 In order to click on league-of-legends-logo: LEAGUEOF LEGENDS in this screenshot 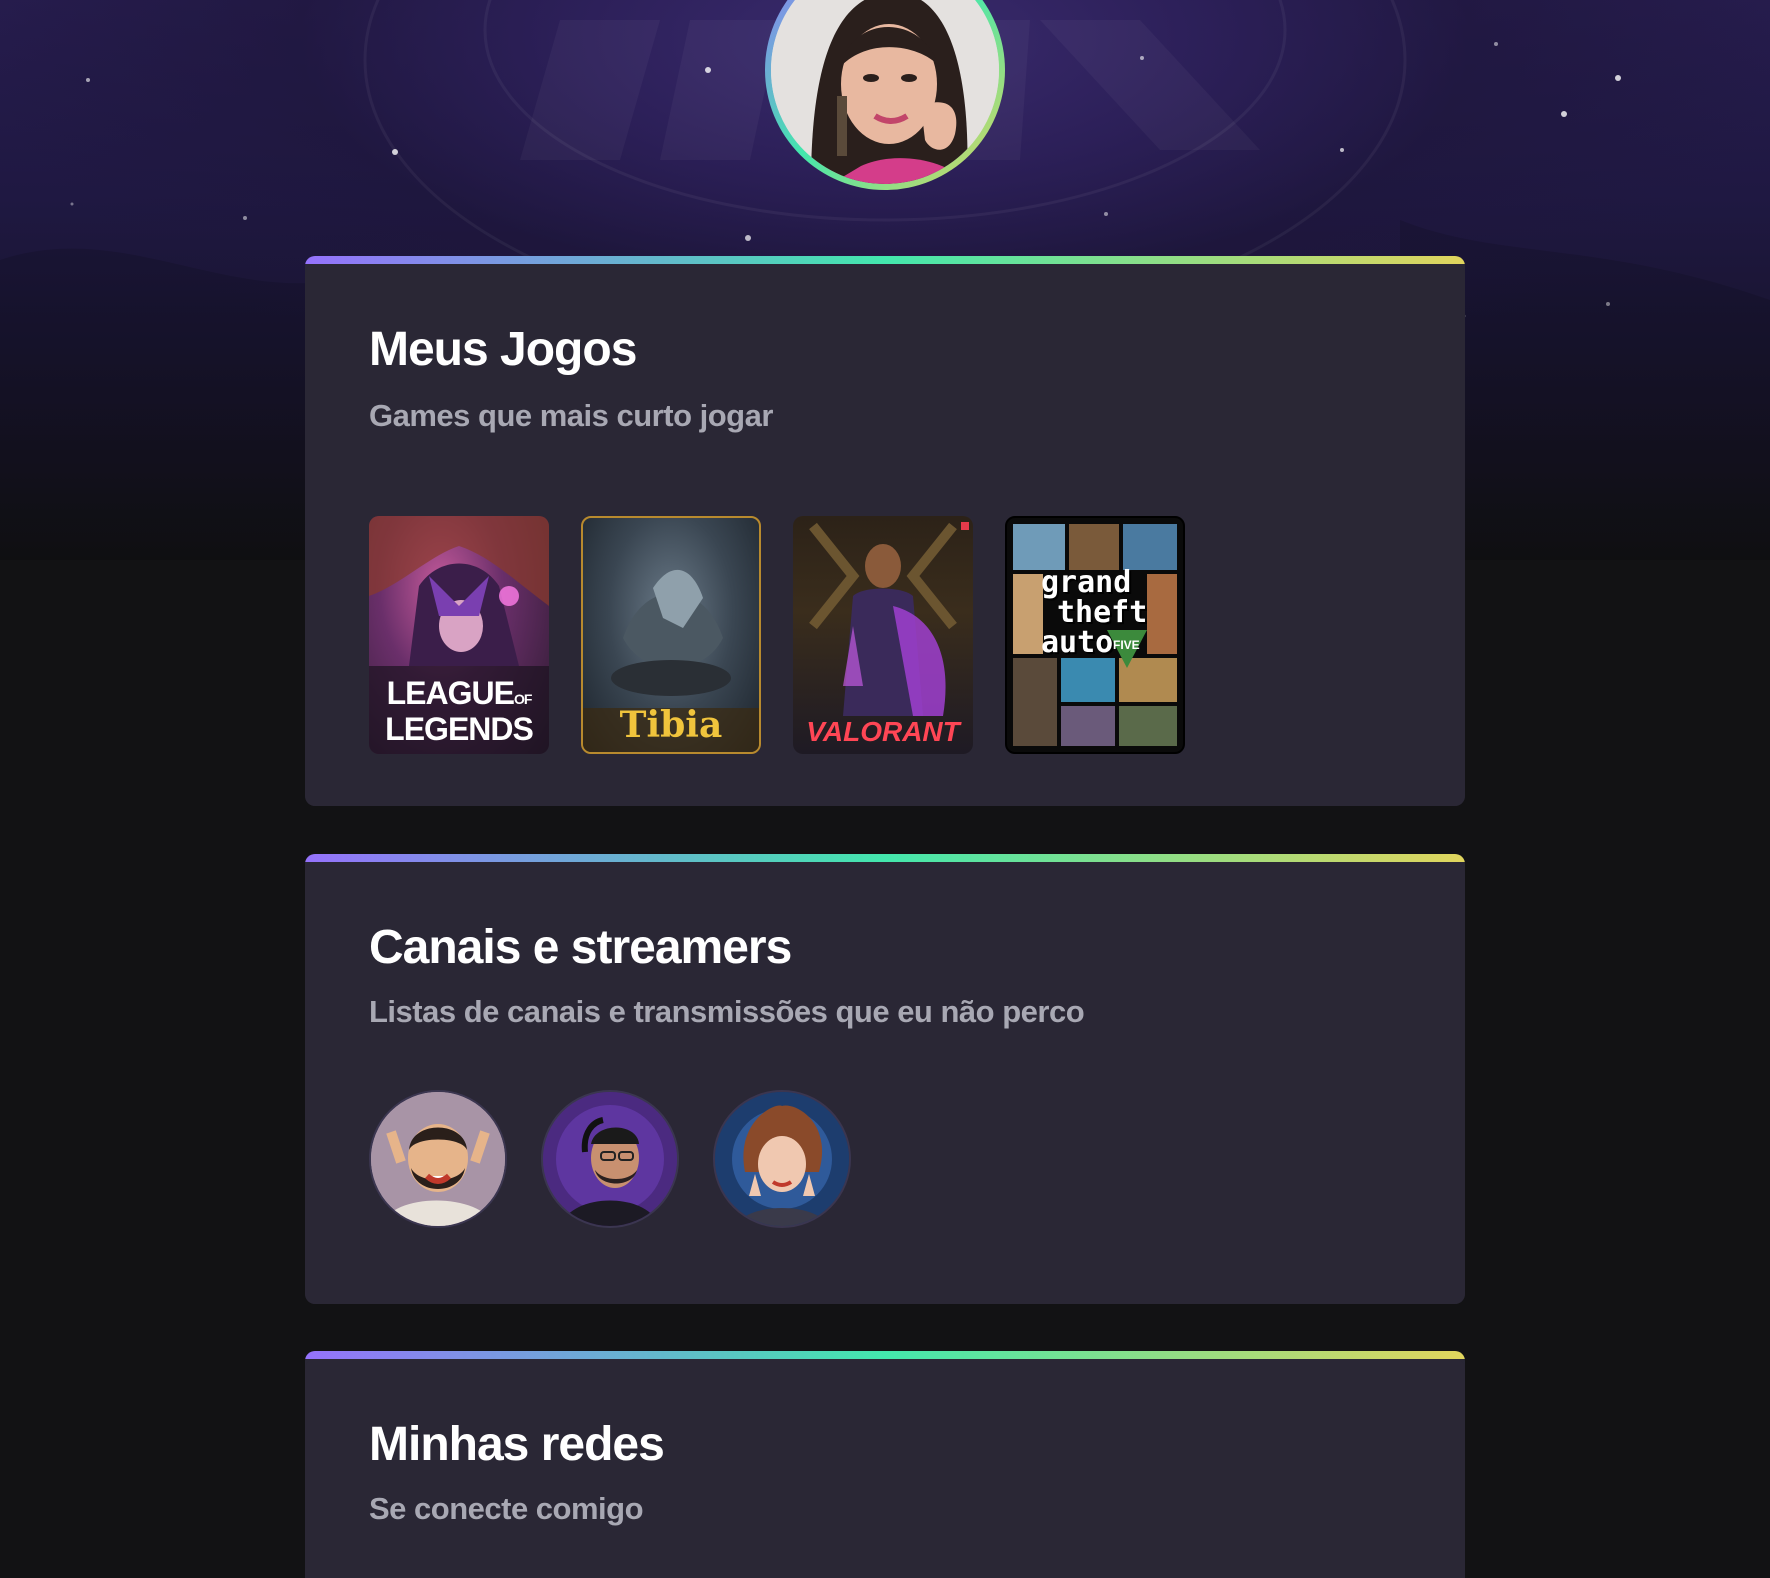, I will do `click(459, 711)`.